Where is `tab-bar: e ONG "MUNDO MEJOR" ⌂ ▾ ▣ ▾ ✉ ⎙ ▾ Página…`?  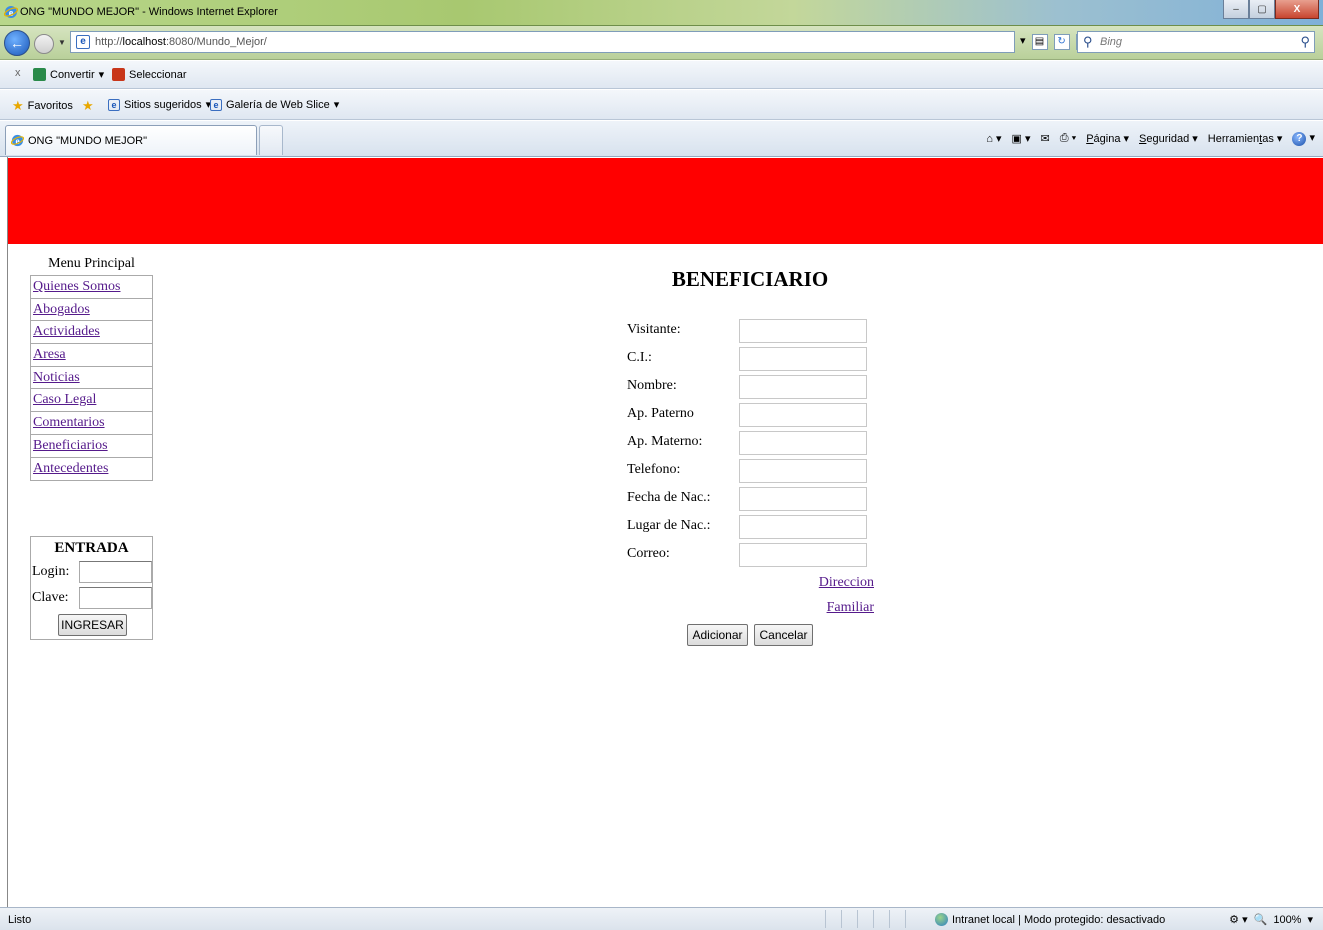 tab-bar: e ONG "MUNDO MEJOR" ⌂ ▾ ▣ ▾ ✉ ⎙ ▾ Página… is located at coordinates (661, 139).